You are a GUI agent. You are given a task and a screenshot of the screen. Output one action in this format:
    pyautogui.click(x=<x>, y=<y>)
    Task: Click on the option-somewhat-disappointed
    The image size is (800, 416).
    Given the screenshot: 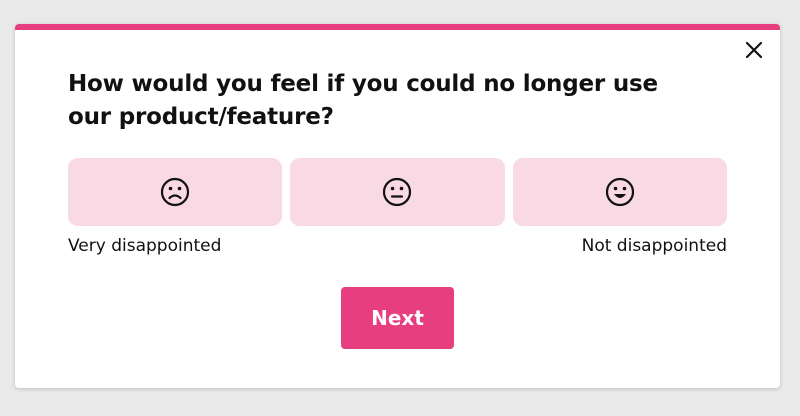 What is the action you would take?
    pyautogui.click(x=397, y=192)
    